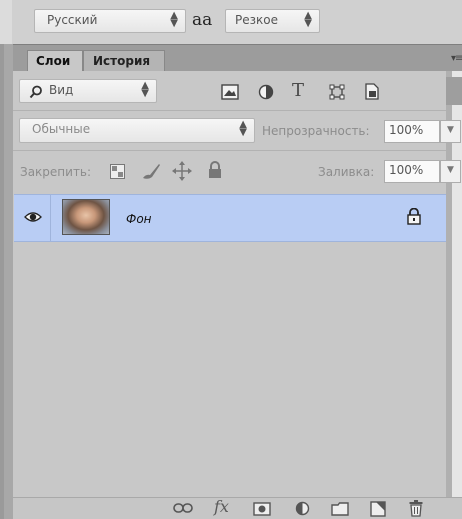 This screenshot has width=462, height=519. Describe the element at coordinates (215, 170) in the screenshot. I see `lock-all-icon` at that location.